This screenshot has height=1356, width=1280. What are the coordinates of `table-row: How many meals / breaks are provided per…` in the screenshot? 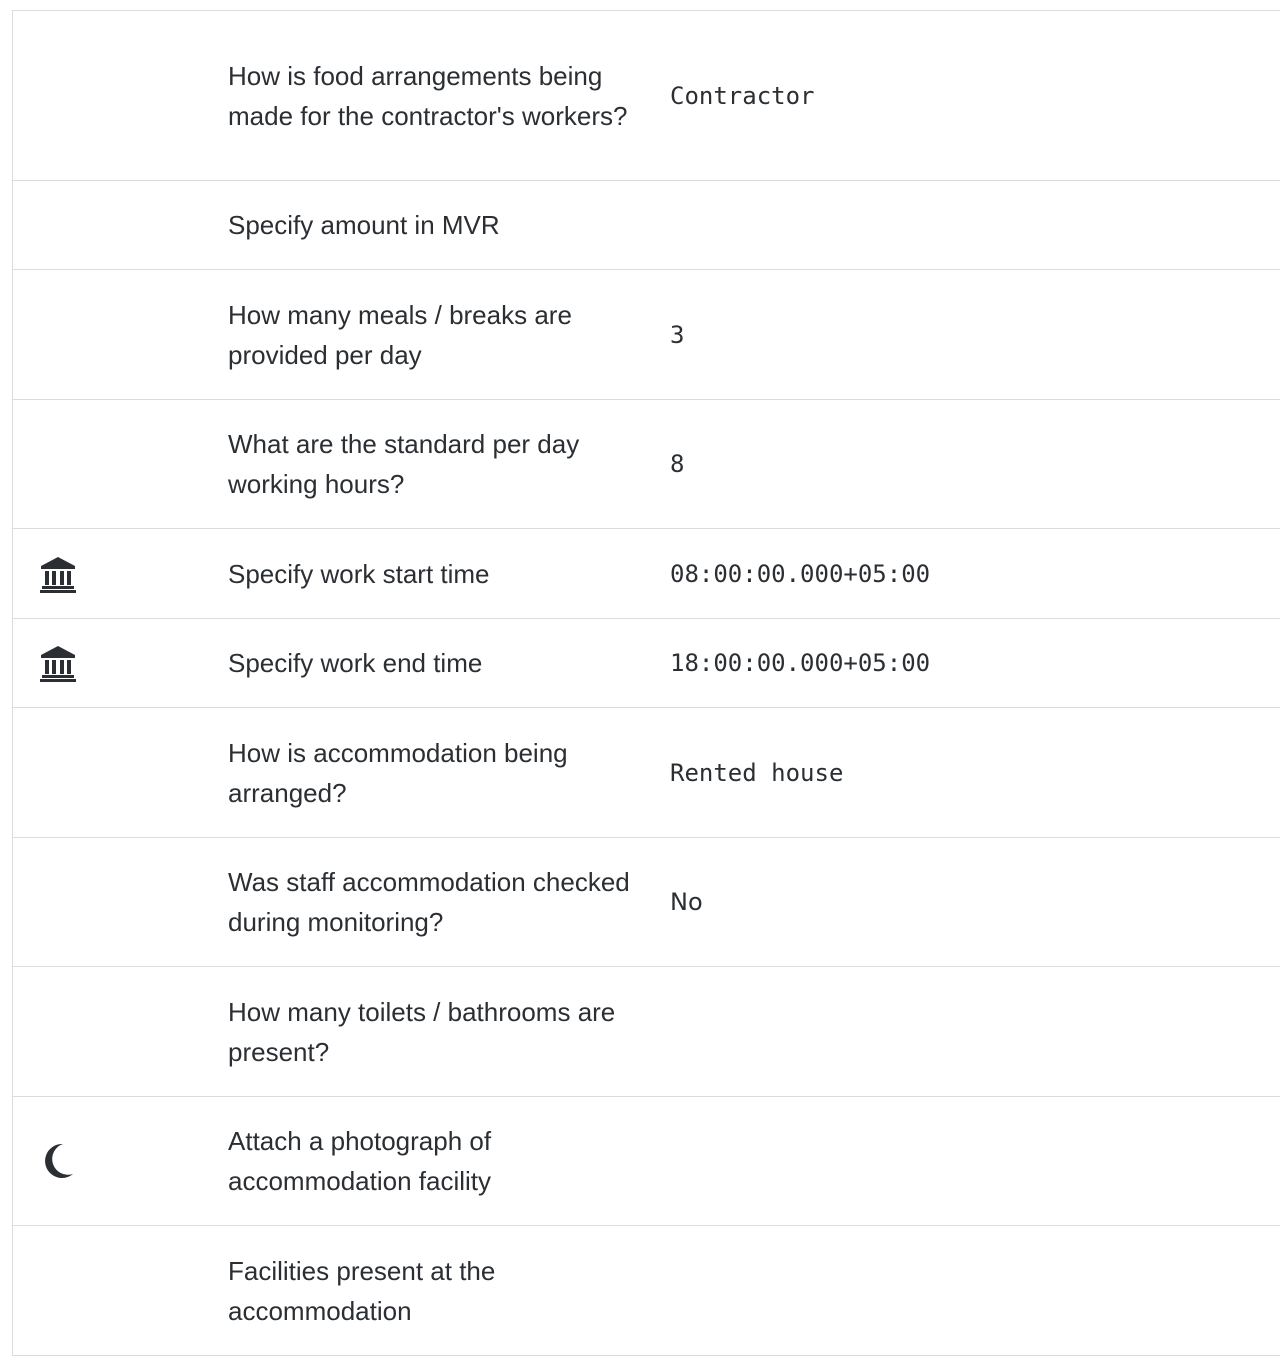 It's located at (646, 335).